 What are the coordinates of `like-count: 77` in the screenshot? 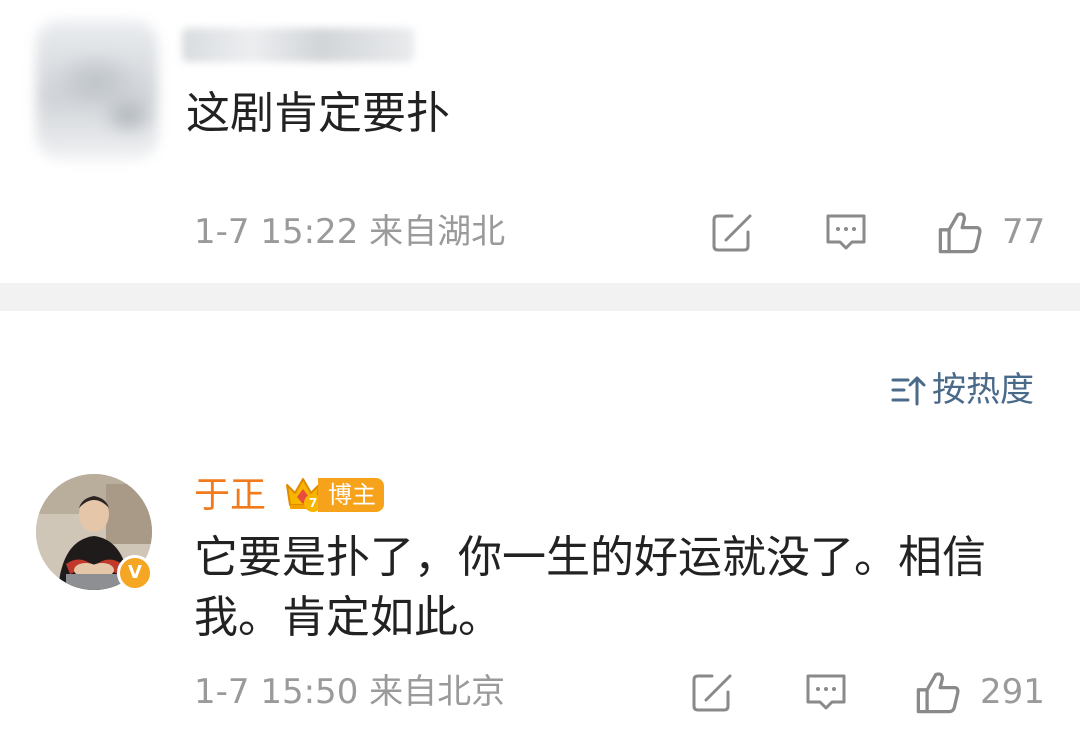 It's located at (1024, 232).